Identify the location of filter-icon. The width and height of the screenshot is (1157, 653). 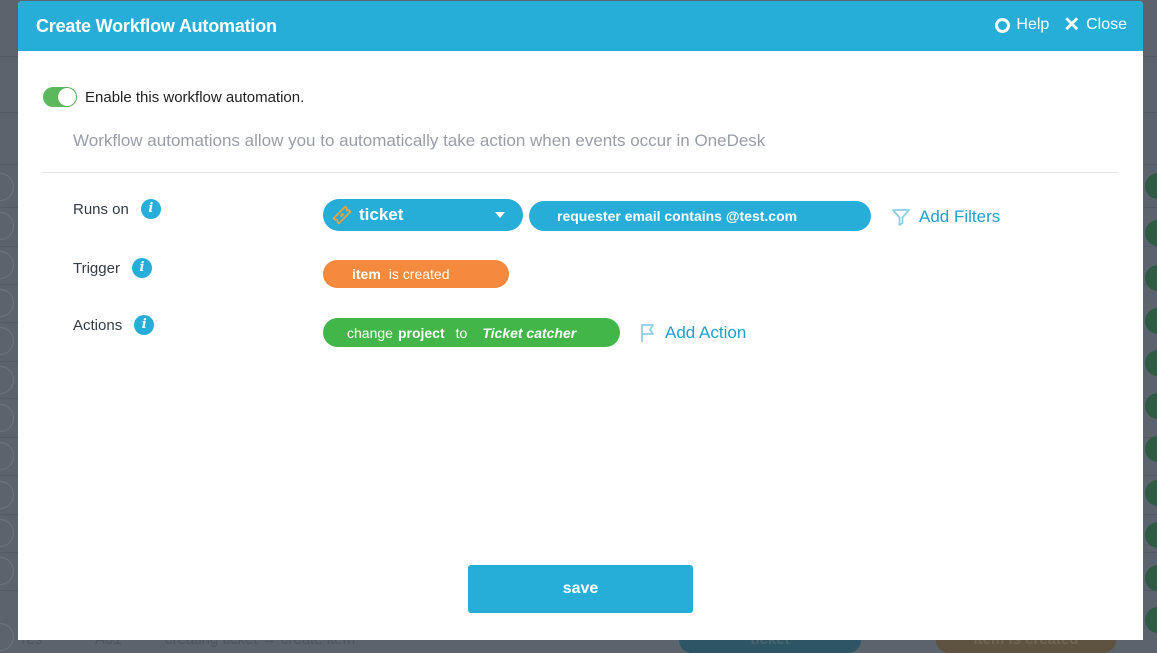
(901, 217).